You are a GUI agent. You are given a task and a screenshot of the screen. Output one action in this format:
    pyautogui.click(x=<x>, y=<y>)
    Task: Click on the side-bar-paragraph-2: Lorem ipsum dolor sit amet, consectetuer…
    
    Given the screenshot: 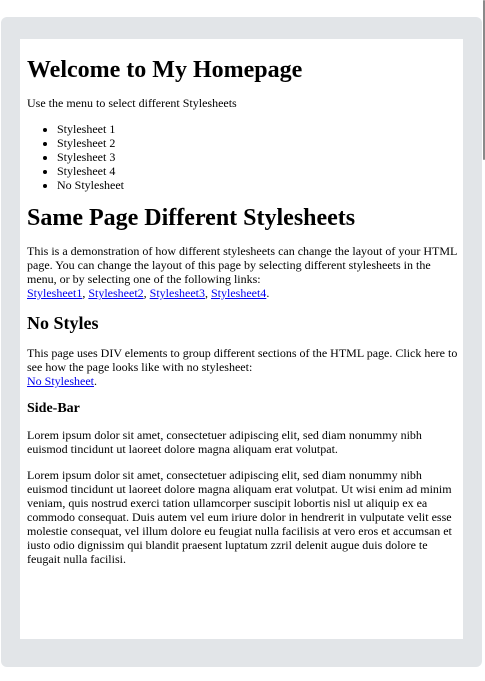 What is the action you would take?
    pyautogui.click(x=239, y=517)
    